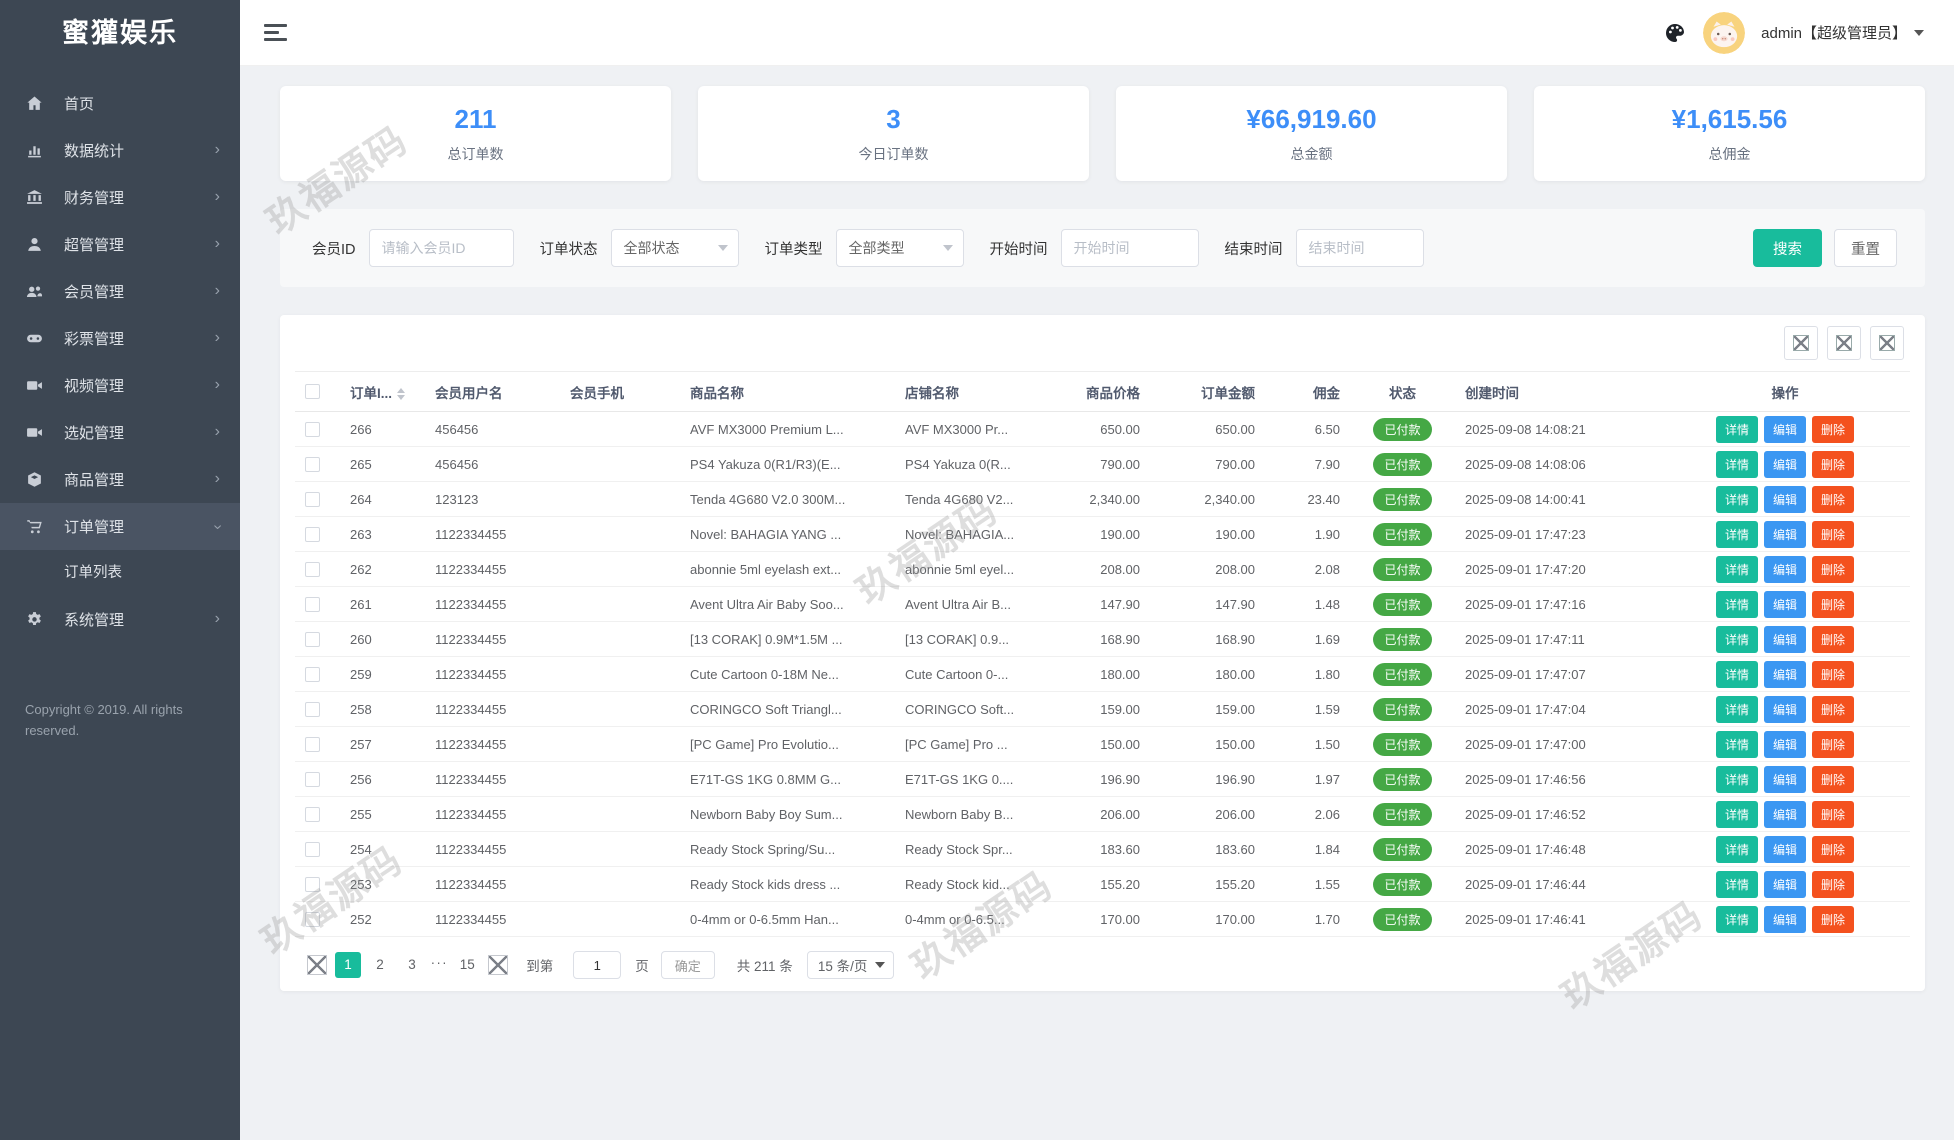  Describe the element at coordinates (1102, 391) in the screenshot. I see `column-header: 商品价格` at that location.